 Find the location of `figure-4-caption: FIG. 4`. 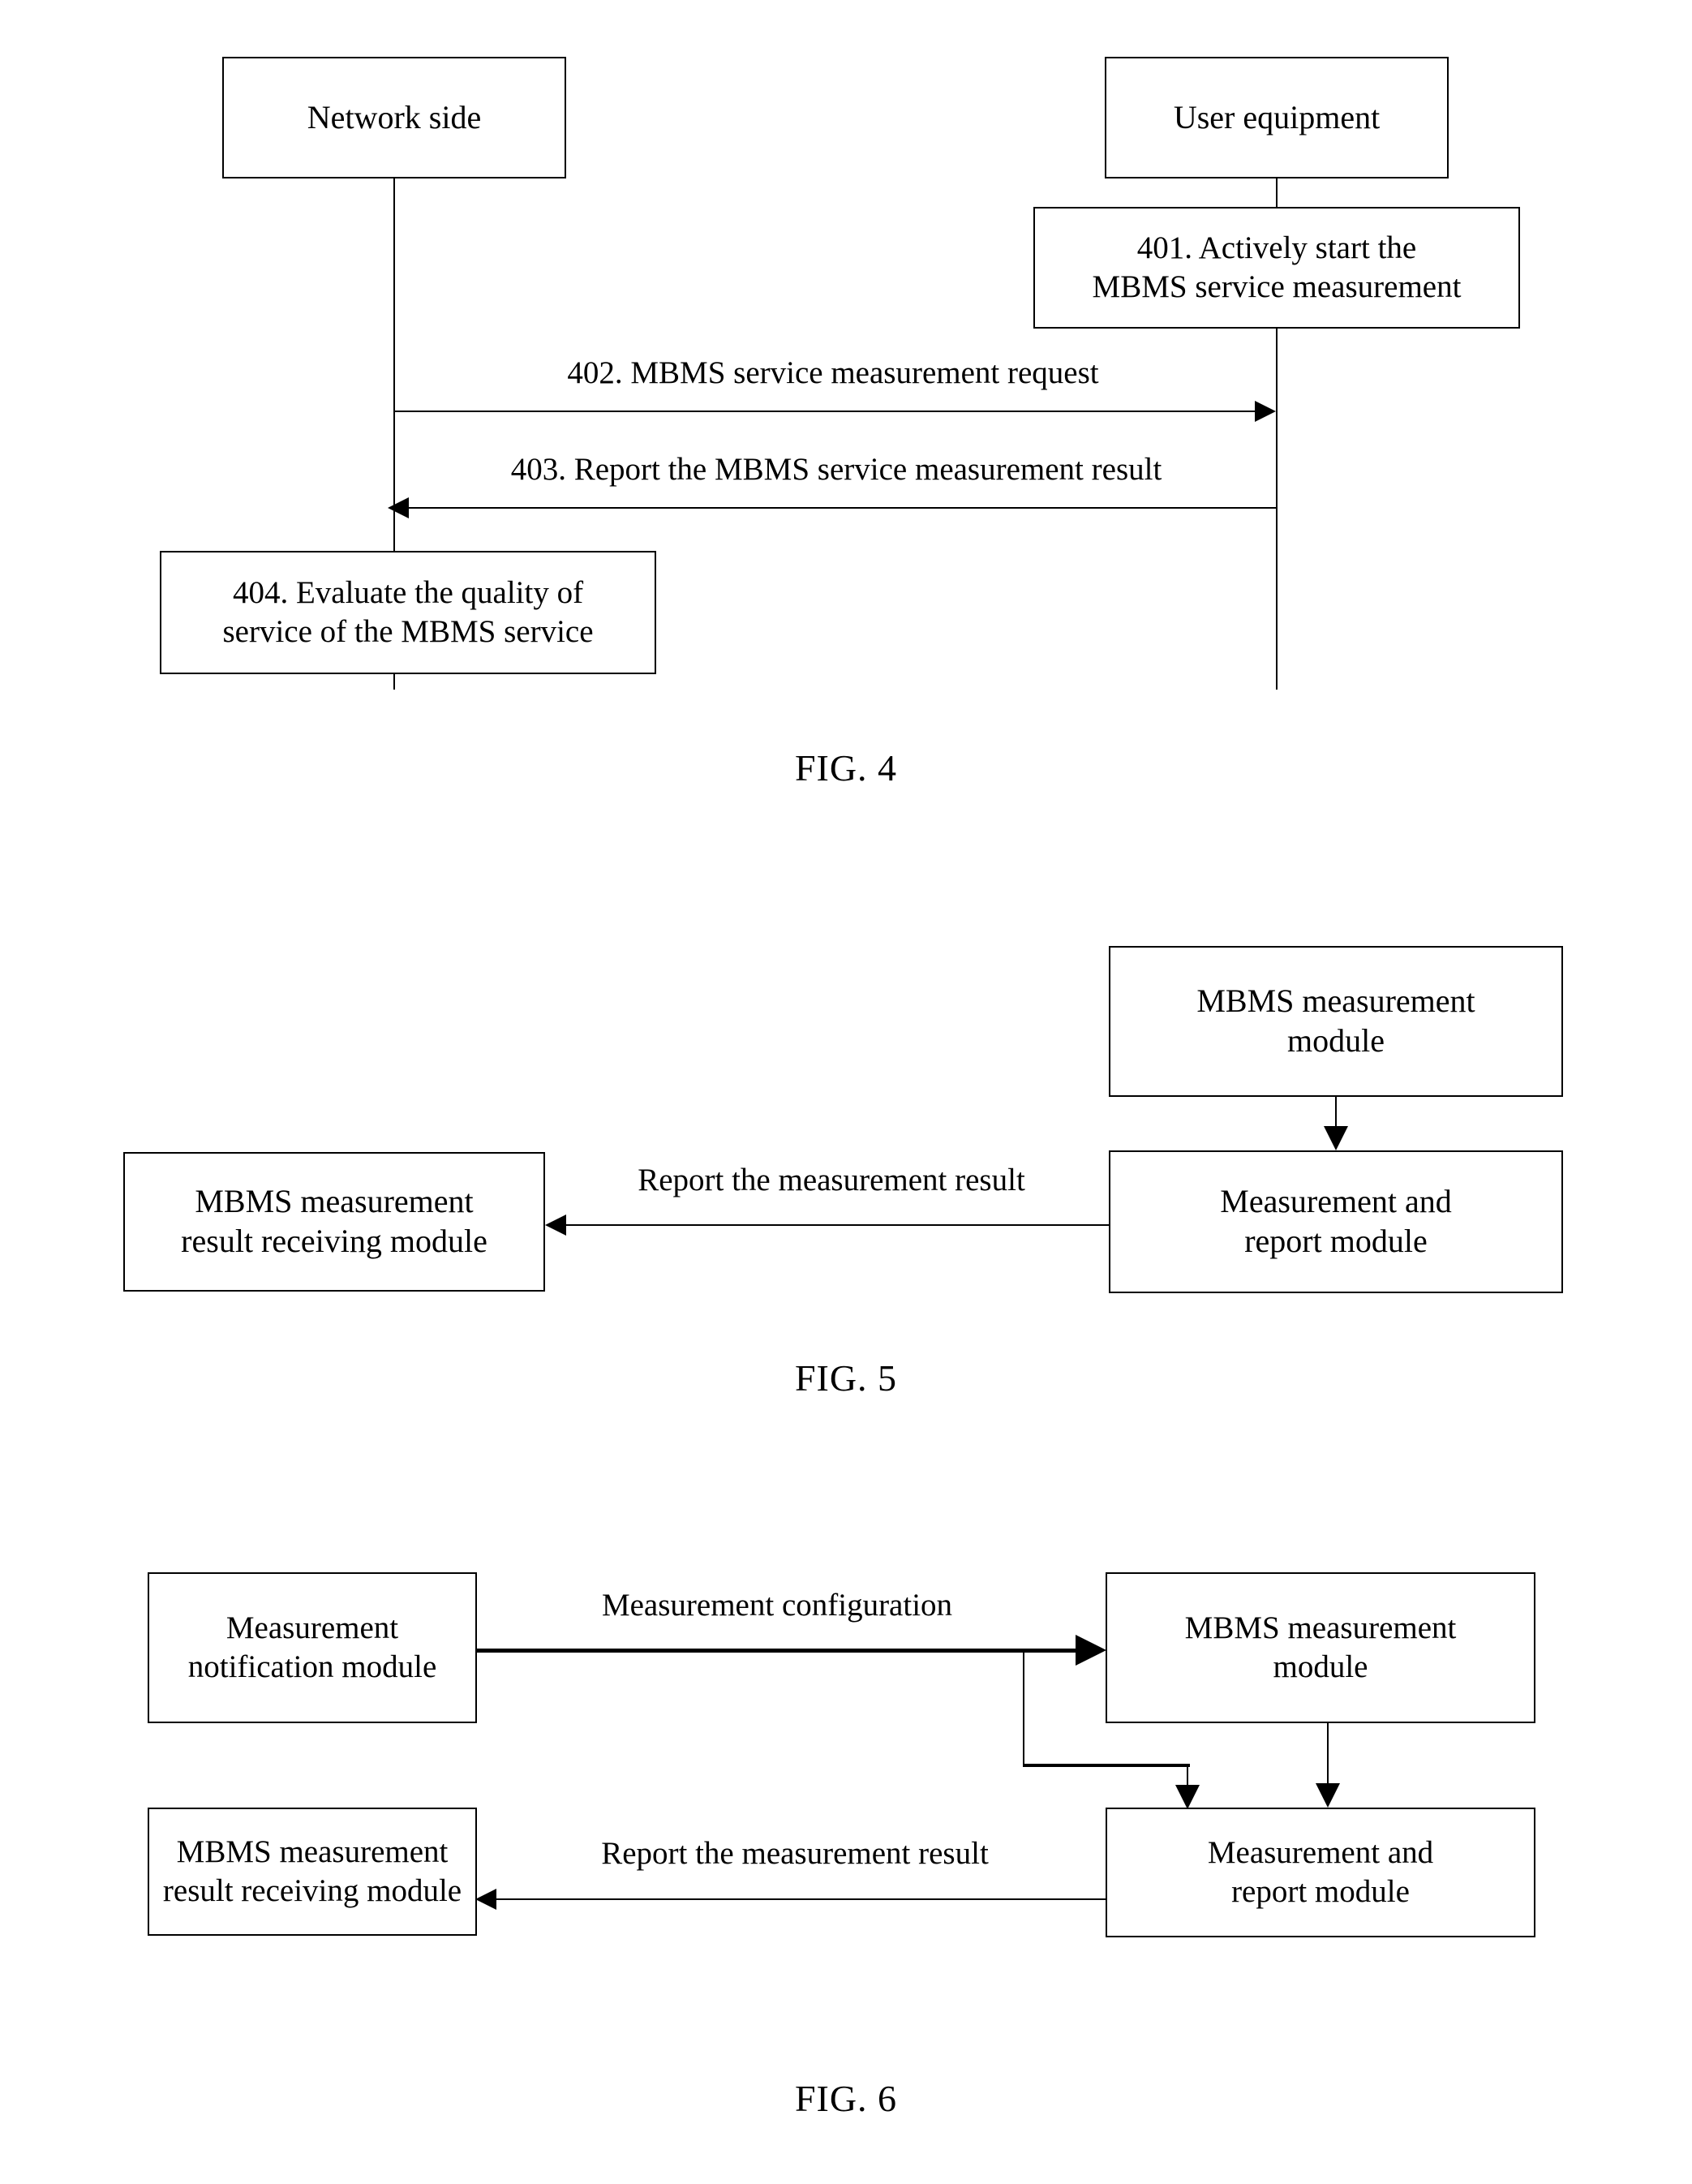

figure-4-caption: FIG. 4 is located at coordinates (846, 768).